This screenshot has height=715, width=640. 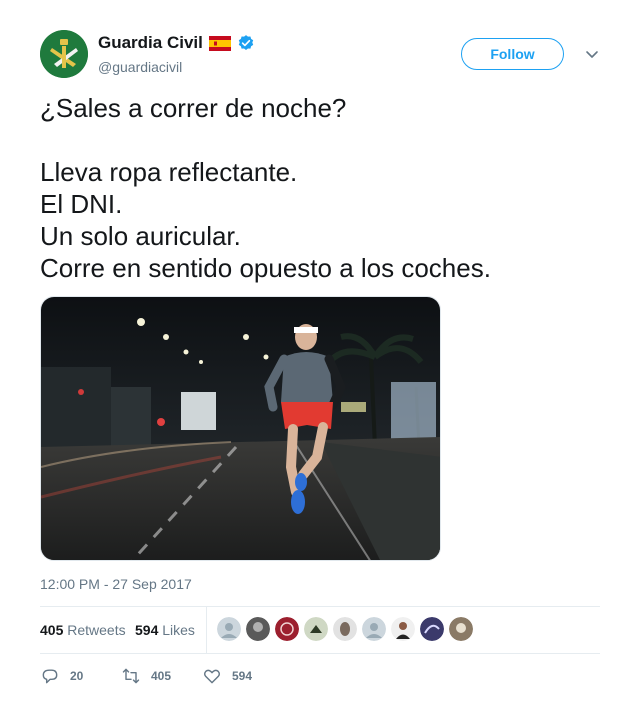 I want to click on author-handle: @guardiacivil, so click(x=140, y=67).